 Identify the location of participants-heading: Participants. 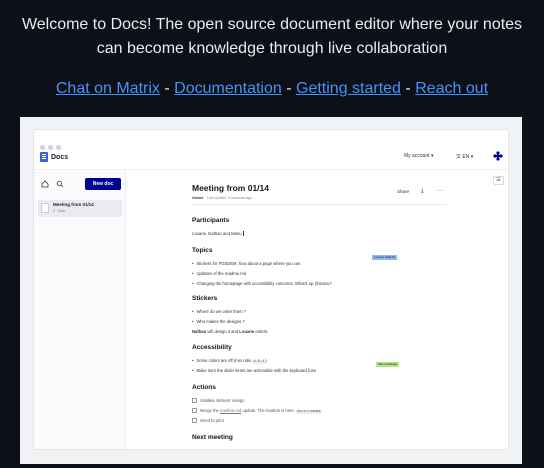
(210, 220).